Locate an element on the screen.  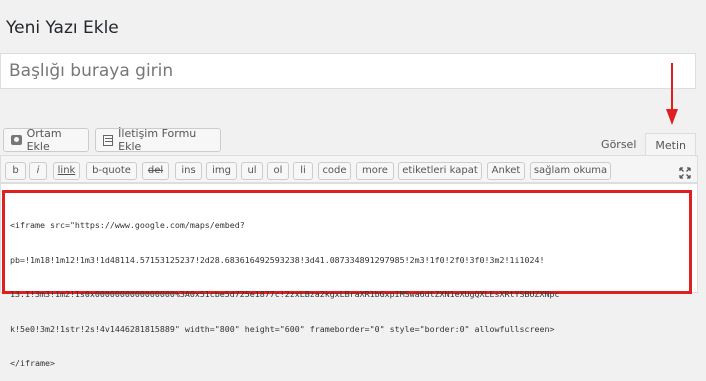
ins-button: ins is located at coordinates (188, 171).